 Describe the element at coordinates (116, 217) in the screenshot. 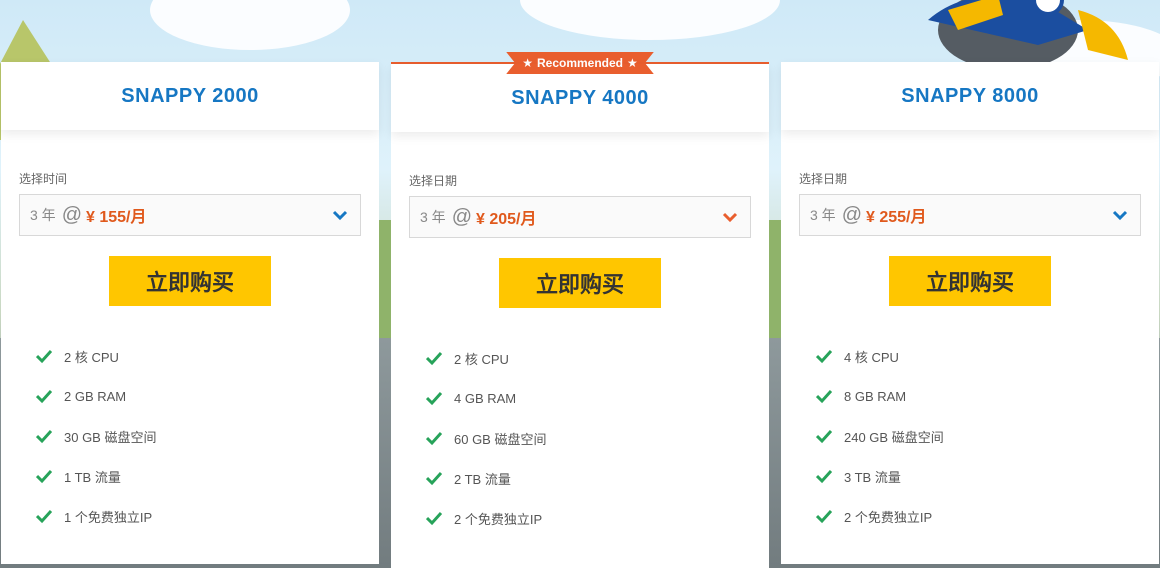

I see `price-value: ¥ 155/月` at that location.